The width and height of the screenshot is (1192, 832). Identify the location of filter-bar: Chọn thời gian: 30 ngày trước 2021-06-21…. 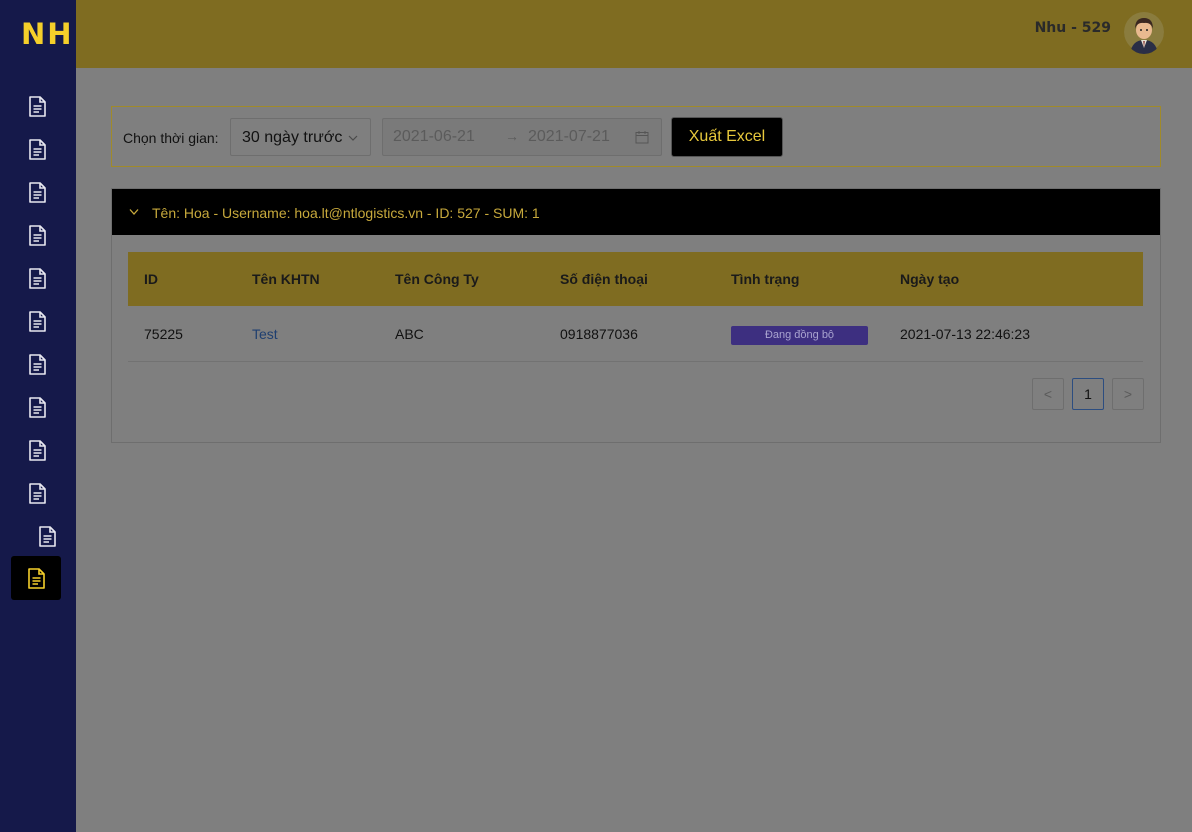
(636, 136).